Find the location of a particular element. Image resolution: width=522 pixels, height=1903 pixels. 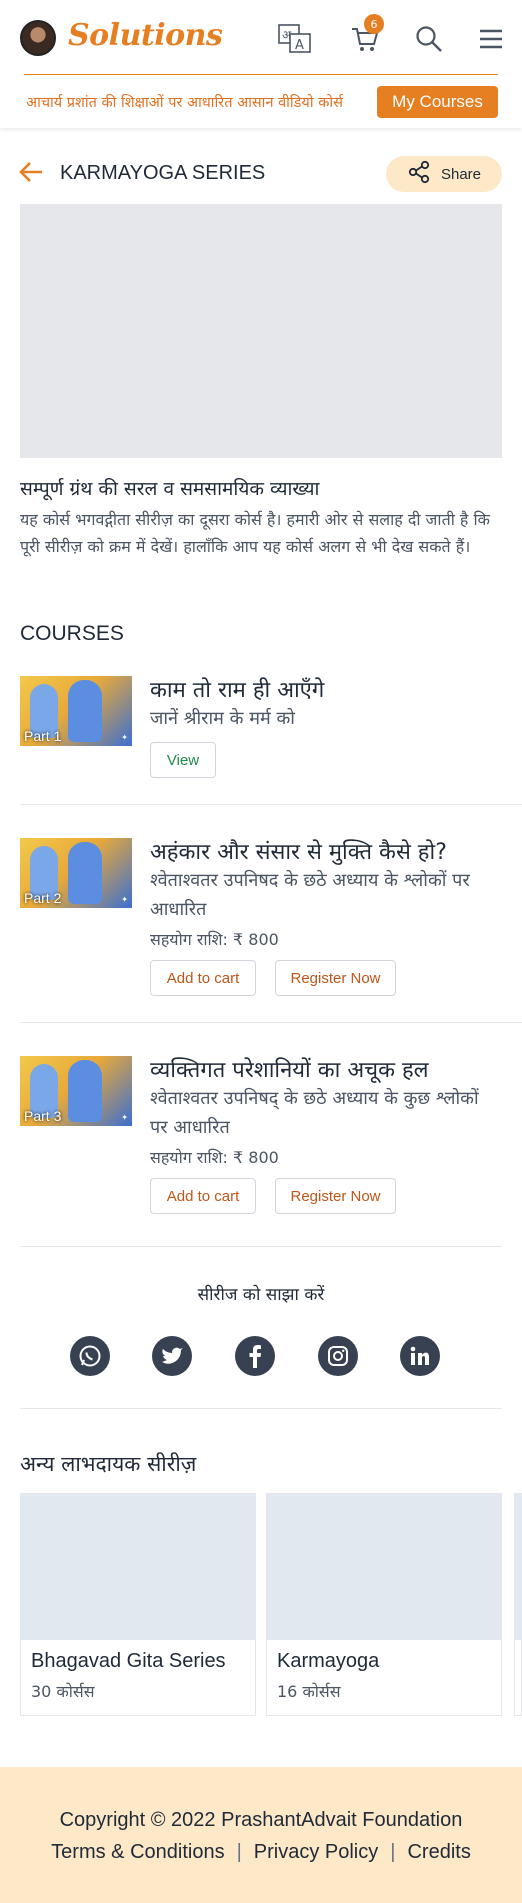

part-label: Part 2 is located at coordinates (43, 898).